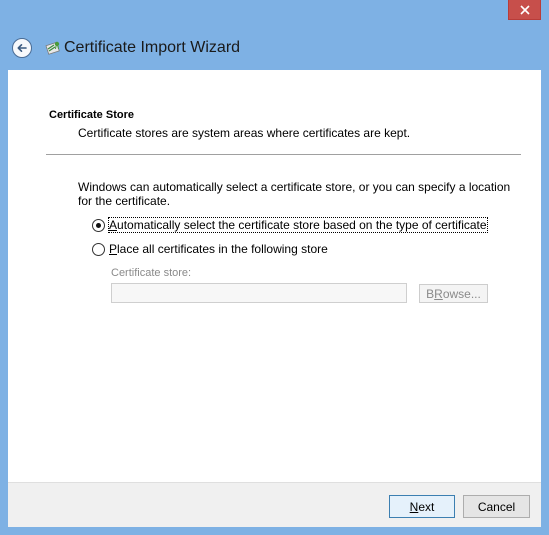 Image resolution: width=549 pixels, height=535 pixels. I want to click on certificate-store-label: Certificate store:, so click(151, 273).